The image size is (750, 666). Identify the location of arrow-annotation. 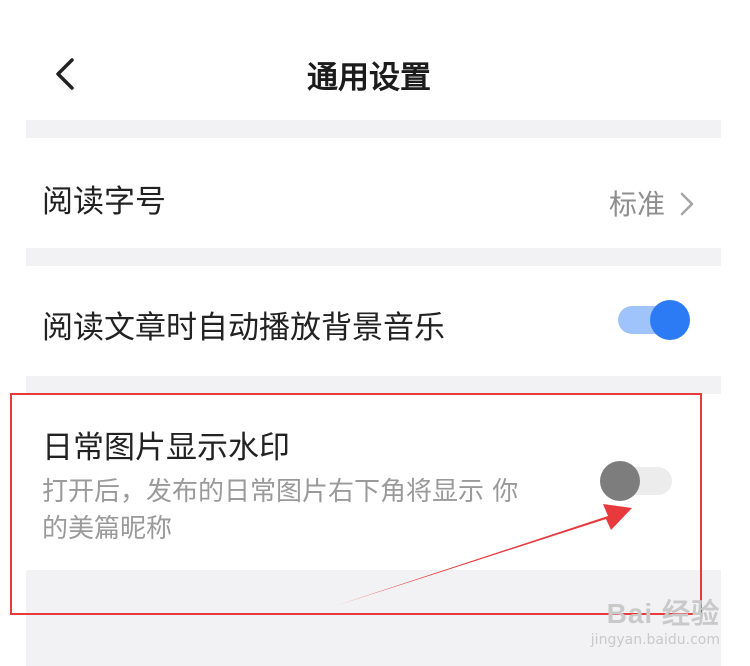
(483, 555).